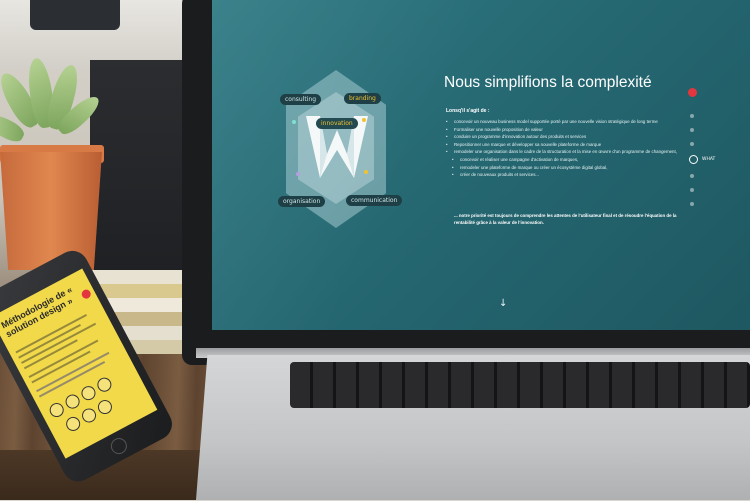 The image size is (750, 501). I want to click on tag-organisation: organisation, so click(302, 201).